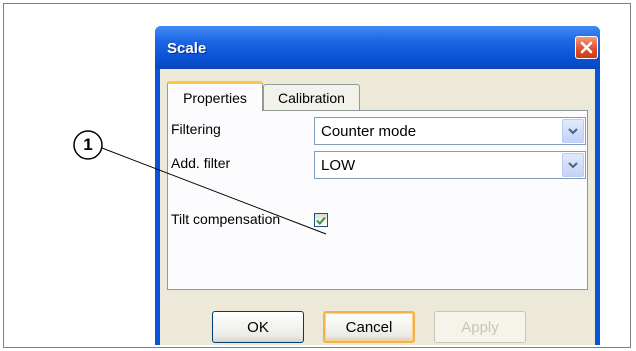 The image size is (636, 351). I want to click on tab-properties: Properties, so click(215, 96).